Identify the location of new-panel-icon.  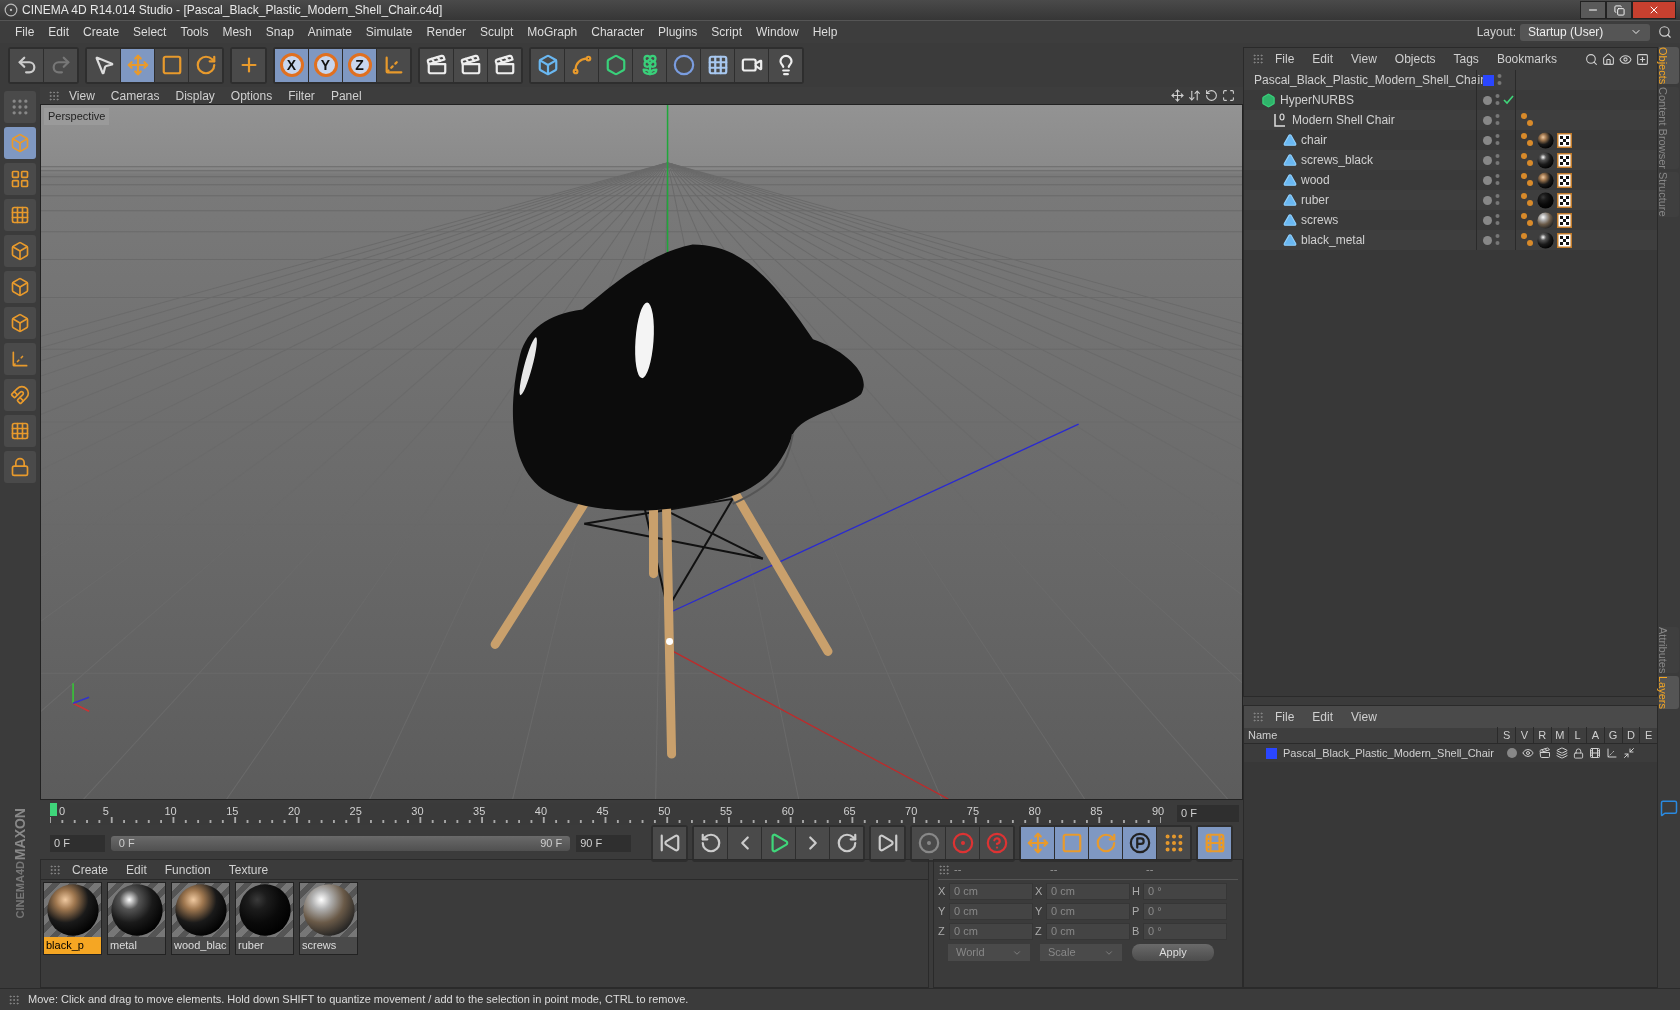
(1642, 59).